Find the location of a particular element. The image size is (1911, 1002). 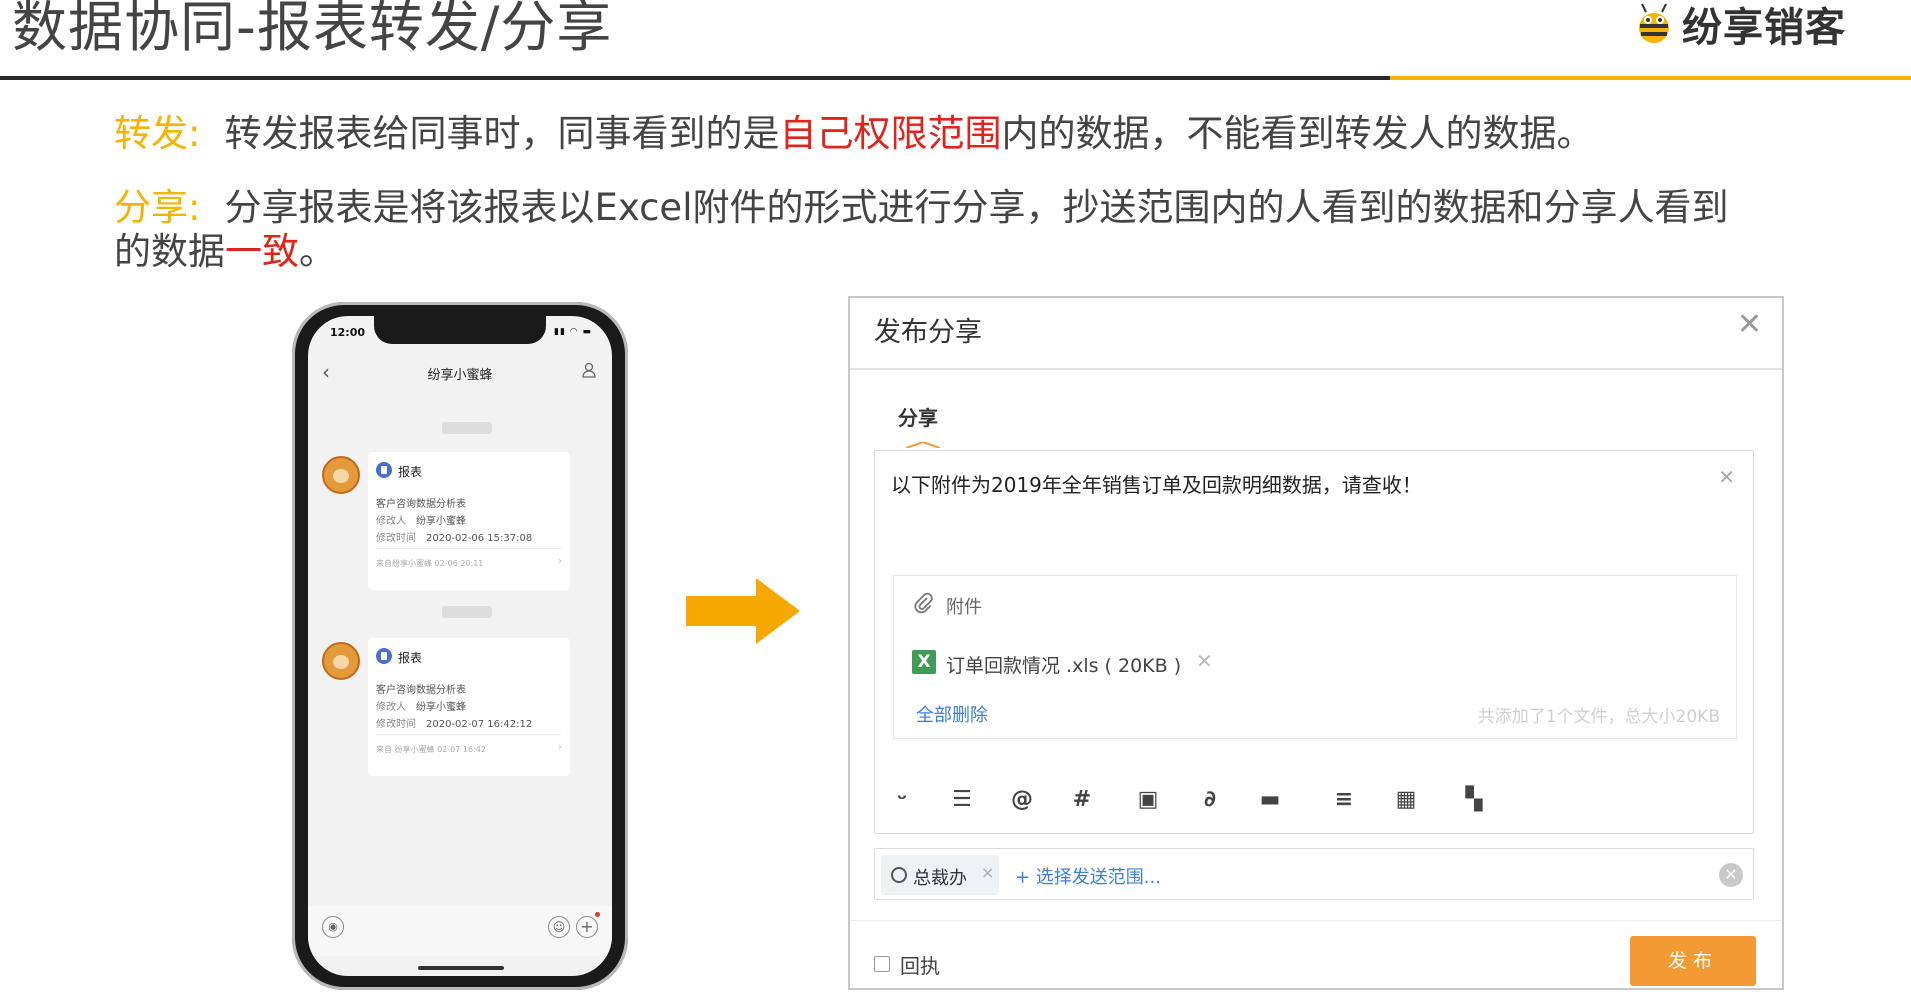

close-icon: ✕ is located at coordinates (1749, 325).